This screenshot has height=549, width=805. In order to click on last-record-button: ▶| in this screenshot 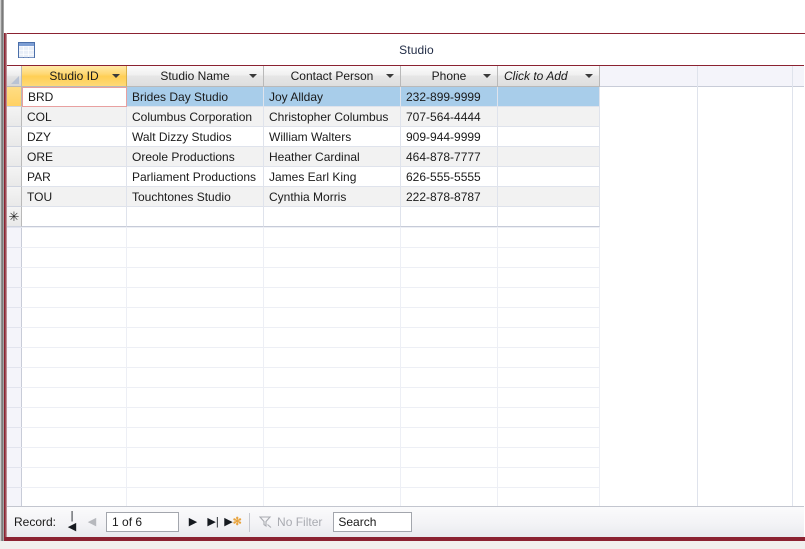, I will do `click(213, 522)`.